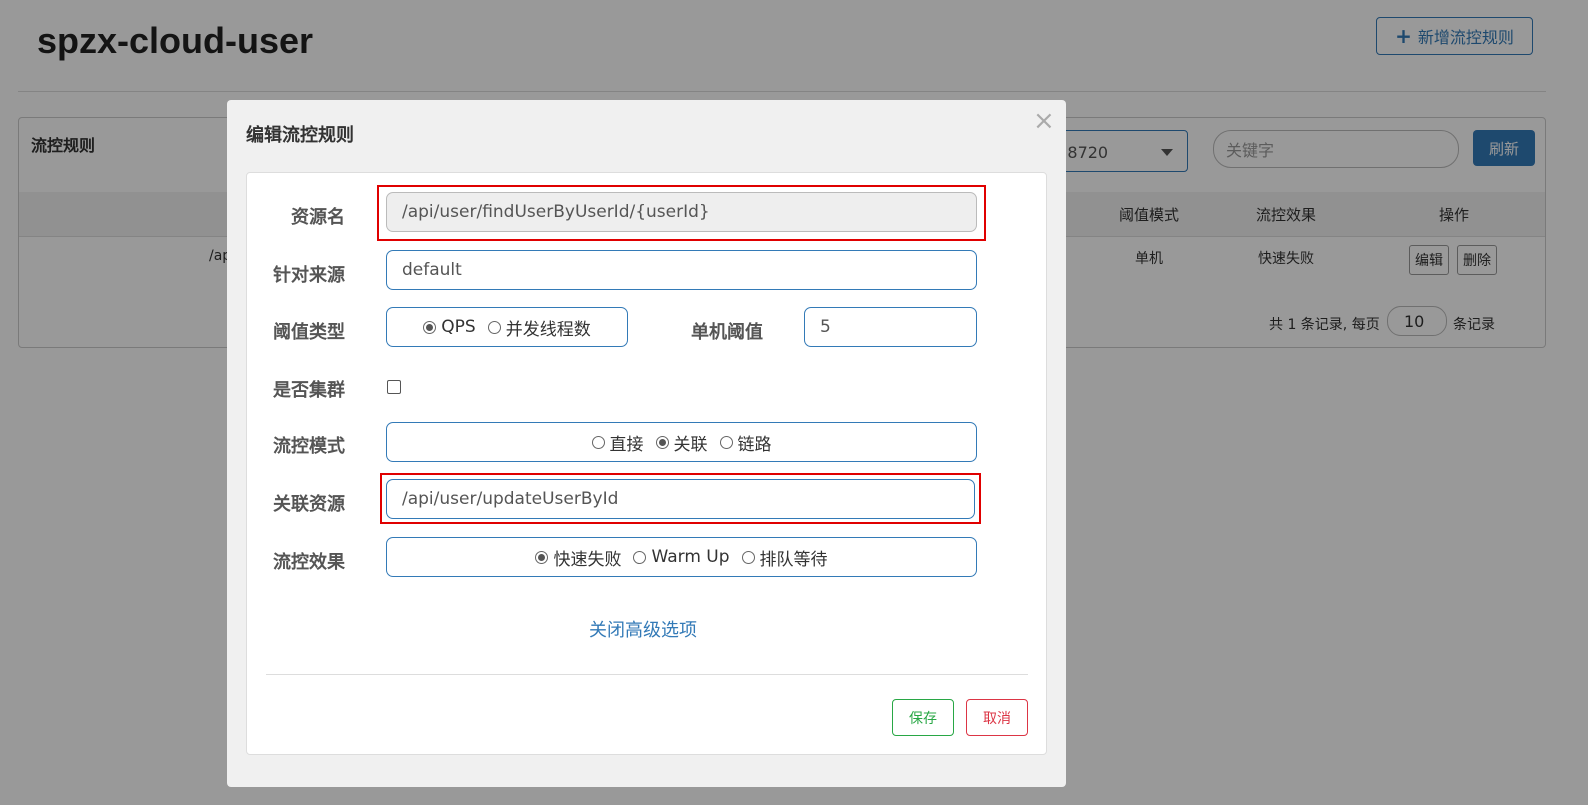 The image size is (1588, 805). Describe the element at coordinates (300, 135) in the screenshot. I see `modal-title: 编辑流控规则` at that location.